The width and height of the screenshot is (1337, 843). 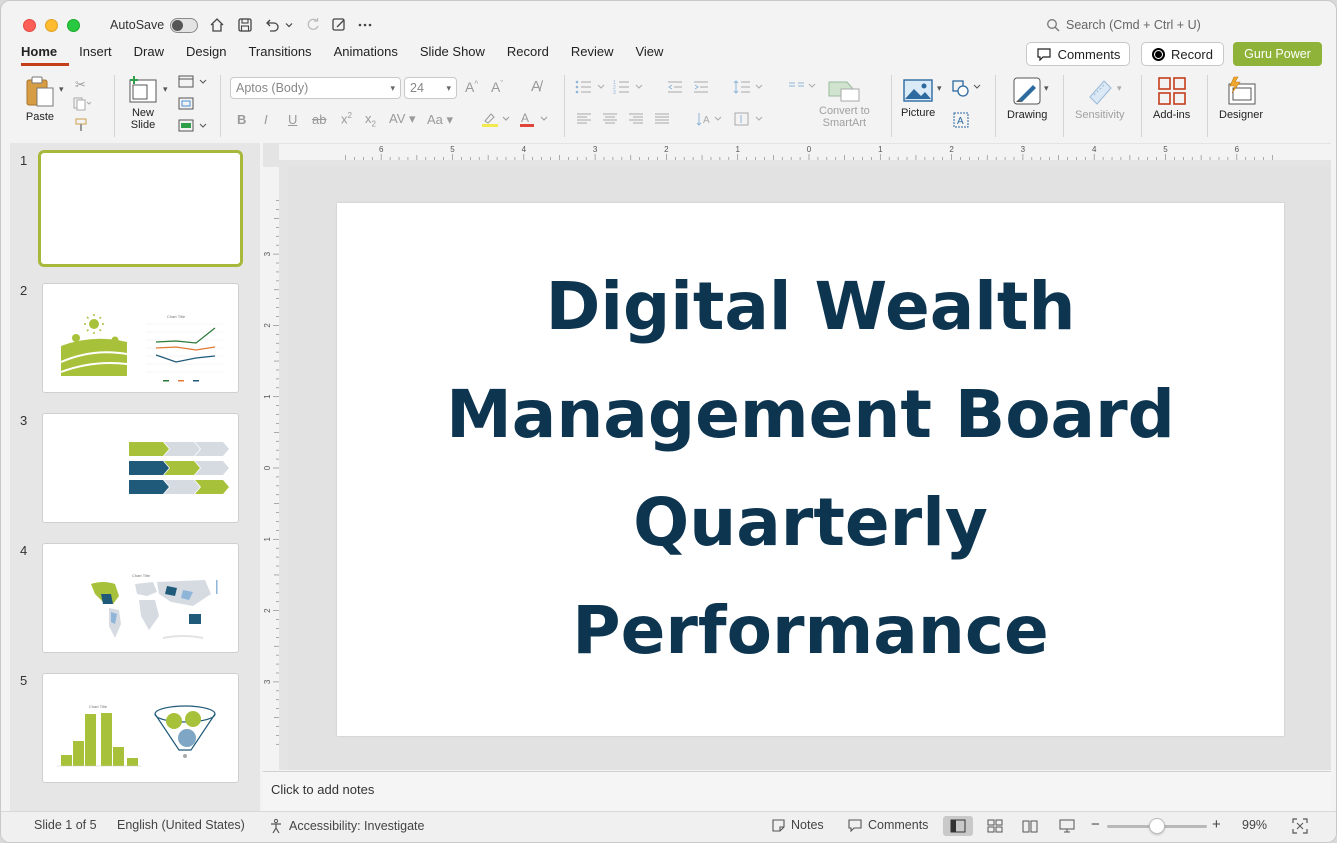 I want to click on comments-button: Comments, so click(x=1078, y=54).